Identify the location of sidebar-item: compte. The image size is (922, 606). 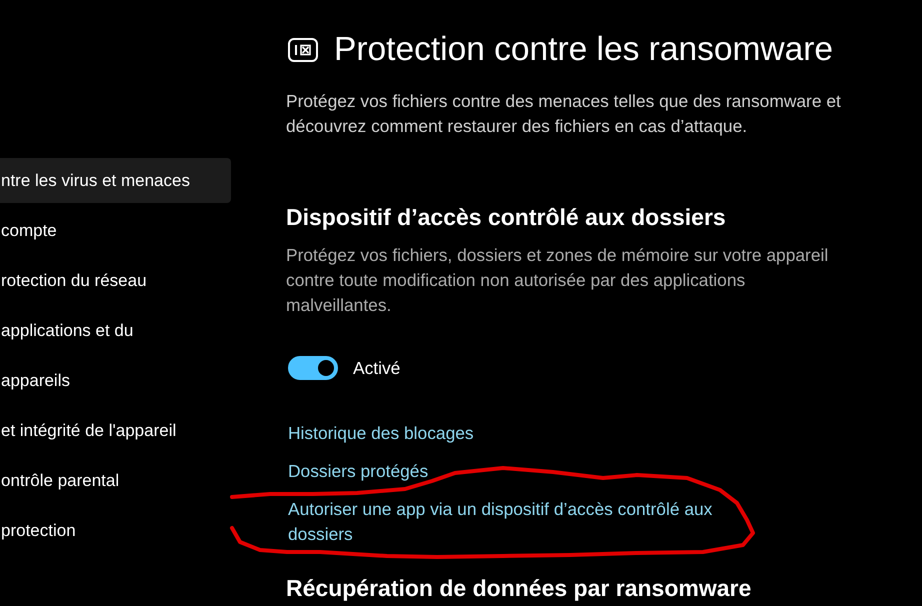
(115, 230).